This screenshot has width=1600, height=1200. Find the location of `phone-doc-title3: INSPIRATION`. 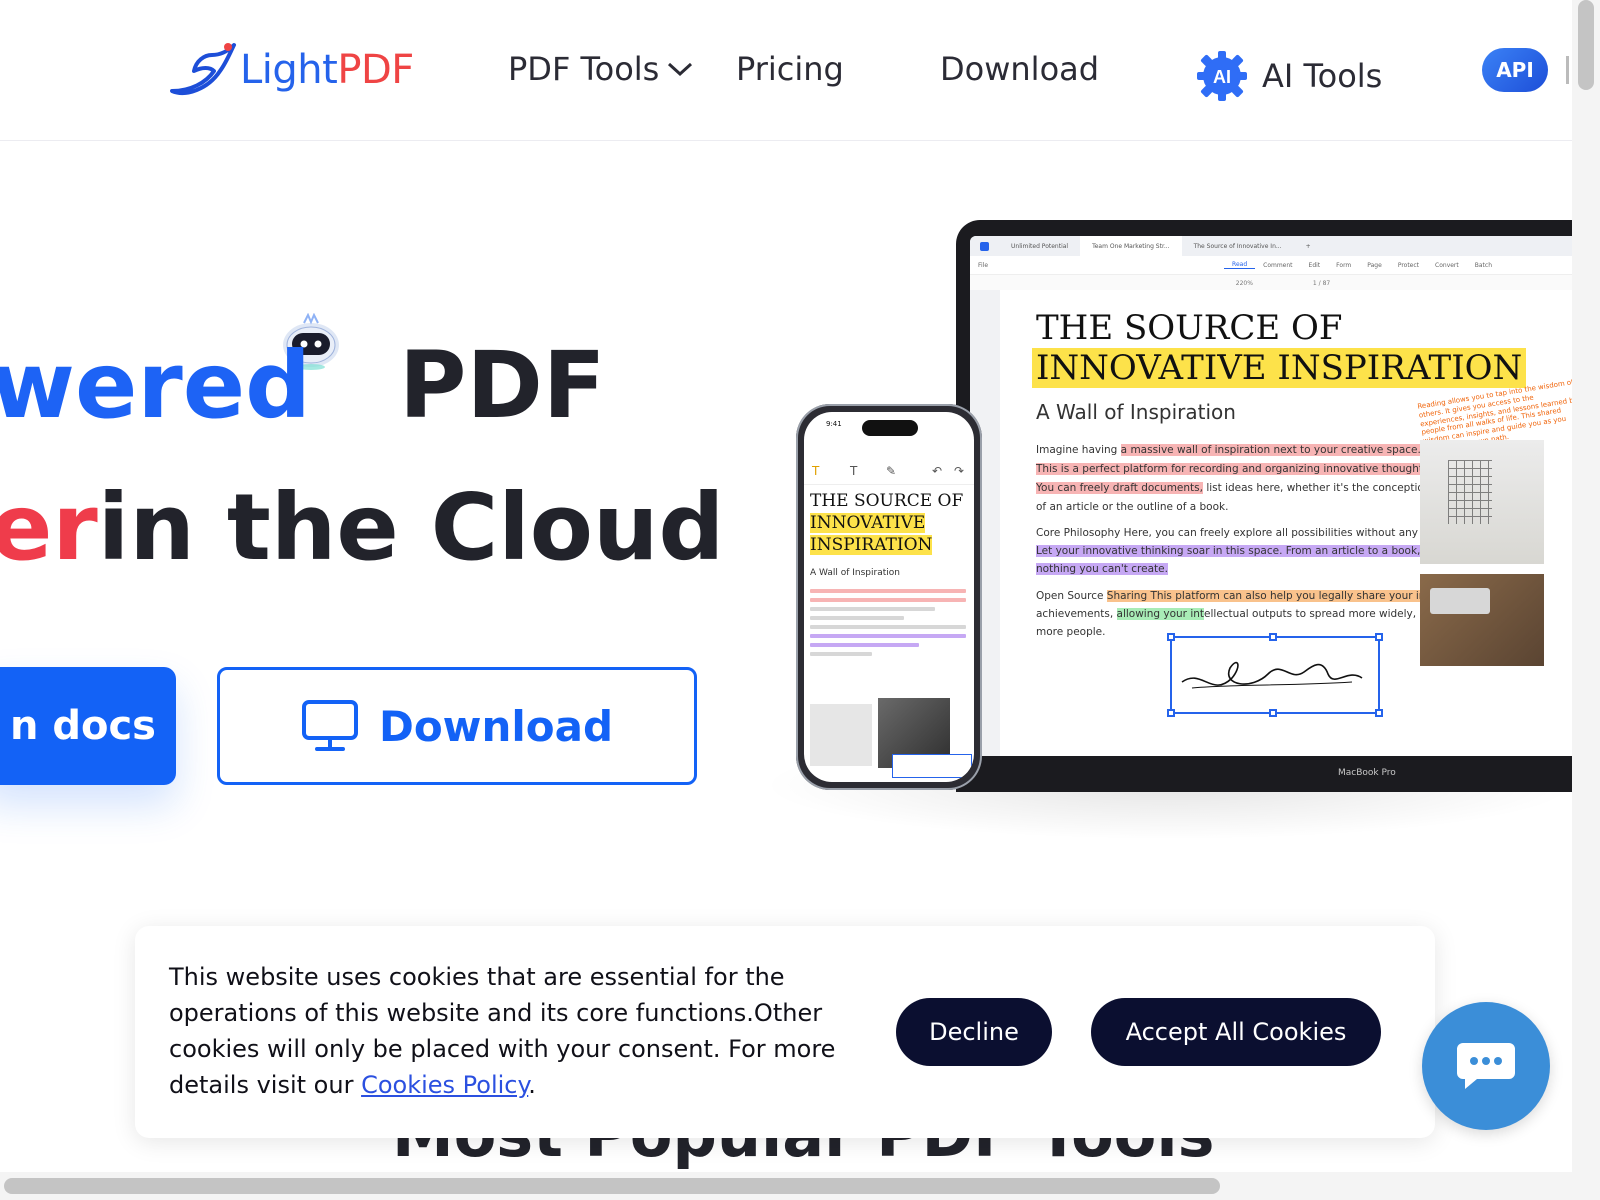

phone-doc-title3: INSPIRATION is located at coordinates (871, 545).